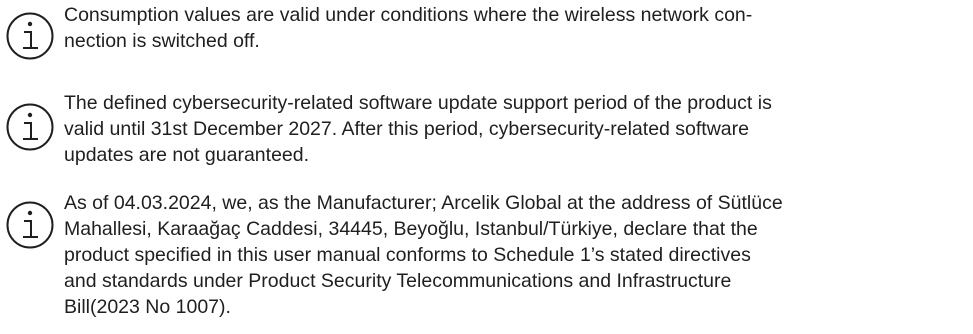 The width and height of the screenshot is (973, 334). I want to click on note-line: nection is switched off., so click(162, 41).